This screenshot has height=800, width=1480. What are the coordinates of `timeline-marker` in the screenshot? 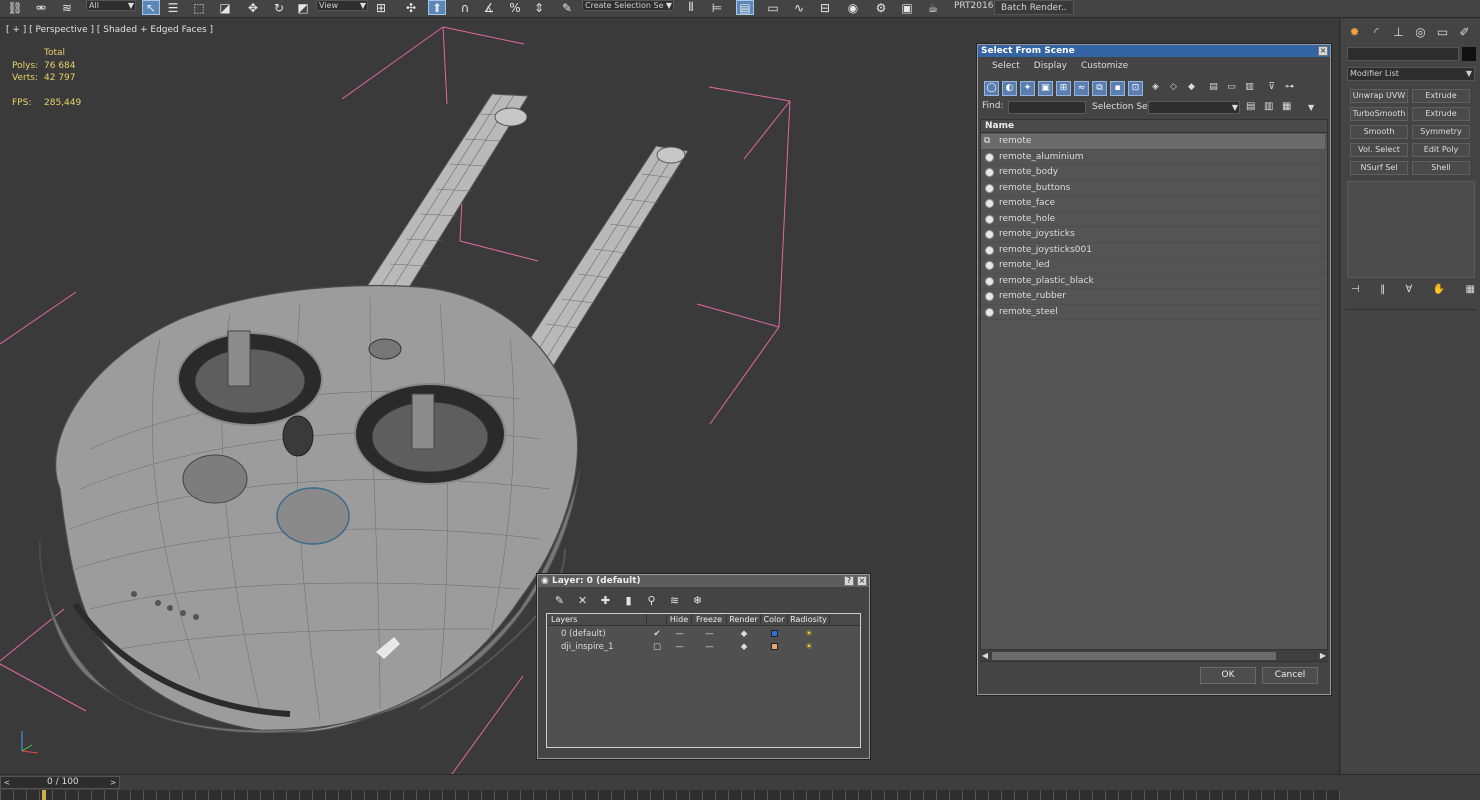 It's located at (44, 795).